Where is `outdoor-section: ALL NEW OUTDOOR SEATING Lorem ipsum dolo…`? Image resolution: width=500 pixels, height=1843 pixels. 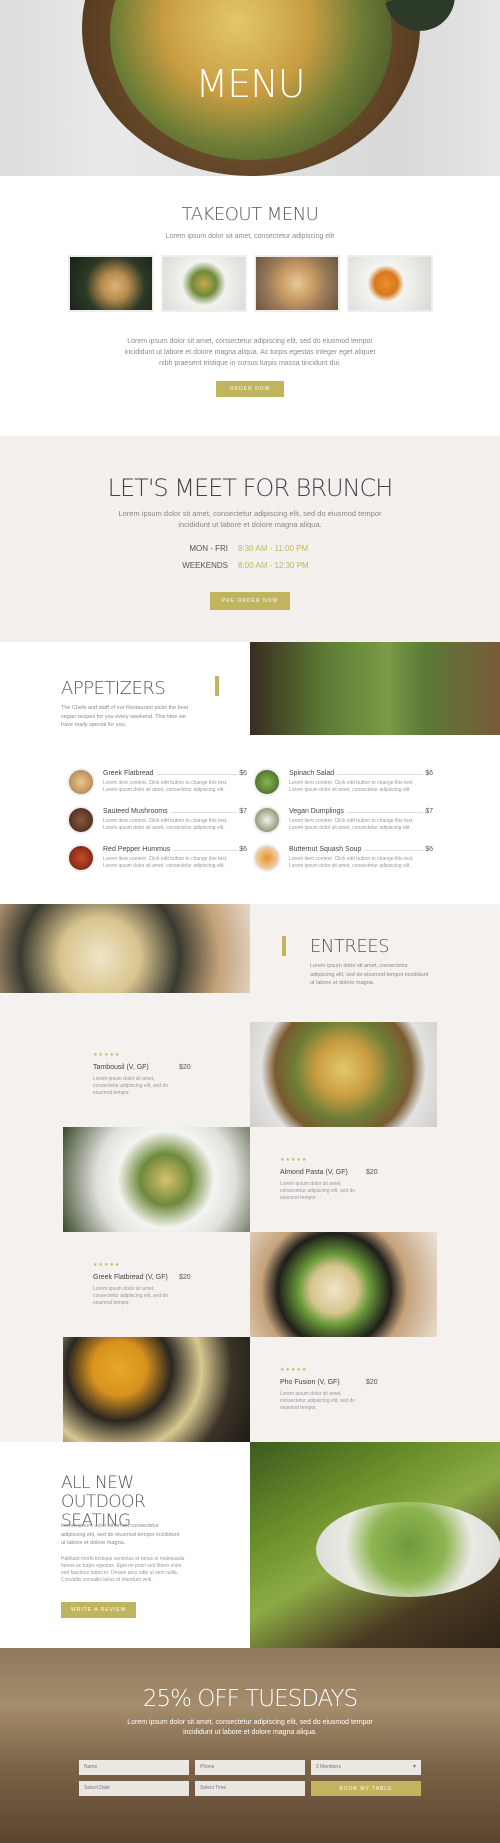
outdoor-section: ALL NEW OUTDOOR SEATING Lorem ipsum dolo… is located at coordinates (250, 1545).